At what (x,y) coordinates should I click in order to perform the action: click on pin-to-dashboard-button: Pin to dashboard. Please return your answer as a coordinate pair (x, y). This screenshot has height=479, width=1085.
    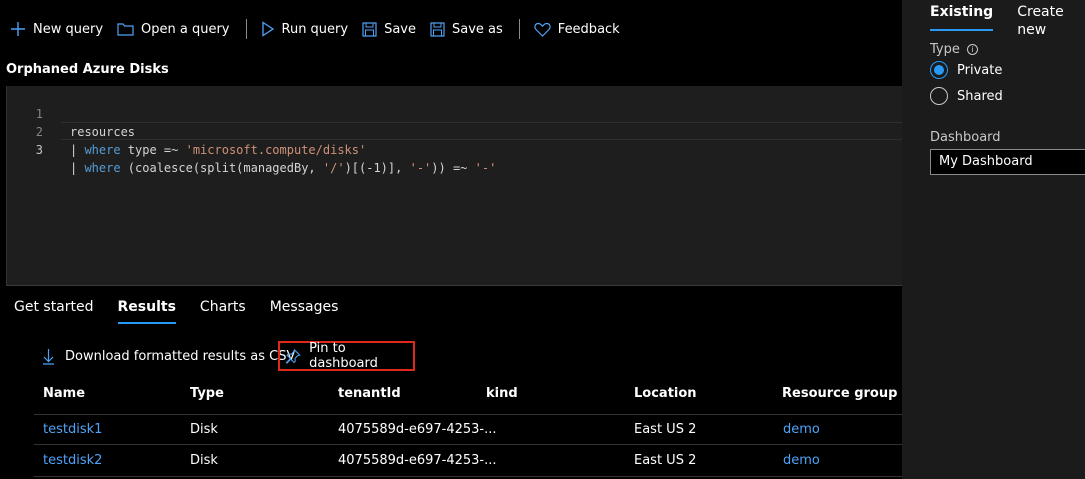
    Looking at the image, I should click on (346, 356).